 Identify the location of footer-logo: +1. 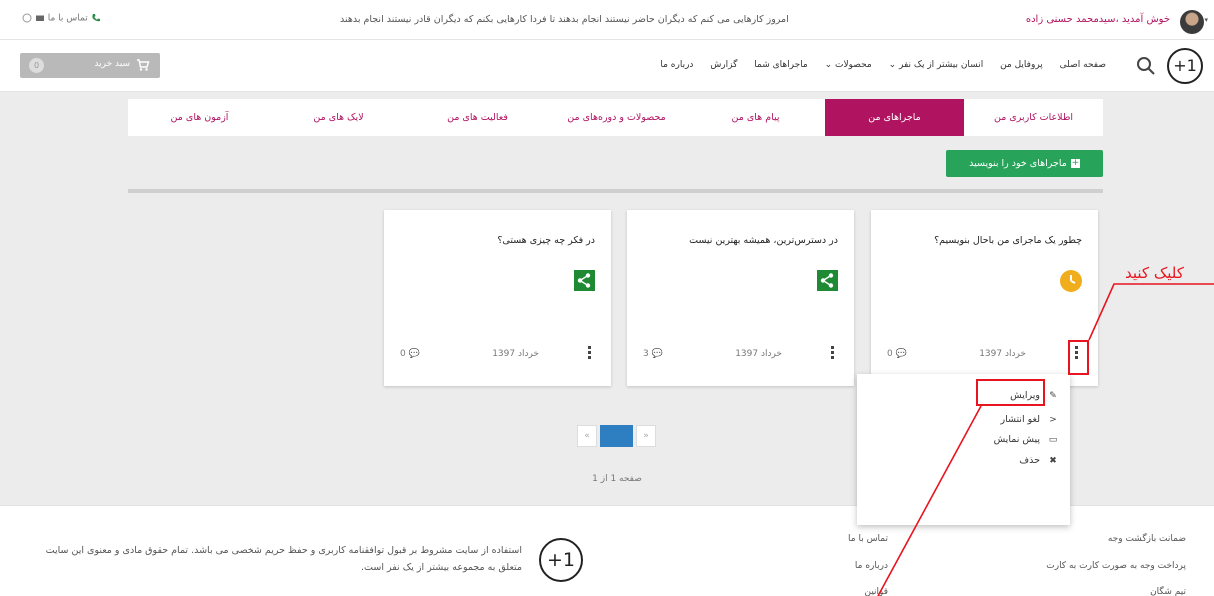
(561, 560).